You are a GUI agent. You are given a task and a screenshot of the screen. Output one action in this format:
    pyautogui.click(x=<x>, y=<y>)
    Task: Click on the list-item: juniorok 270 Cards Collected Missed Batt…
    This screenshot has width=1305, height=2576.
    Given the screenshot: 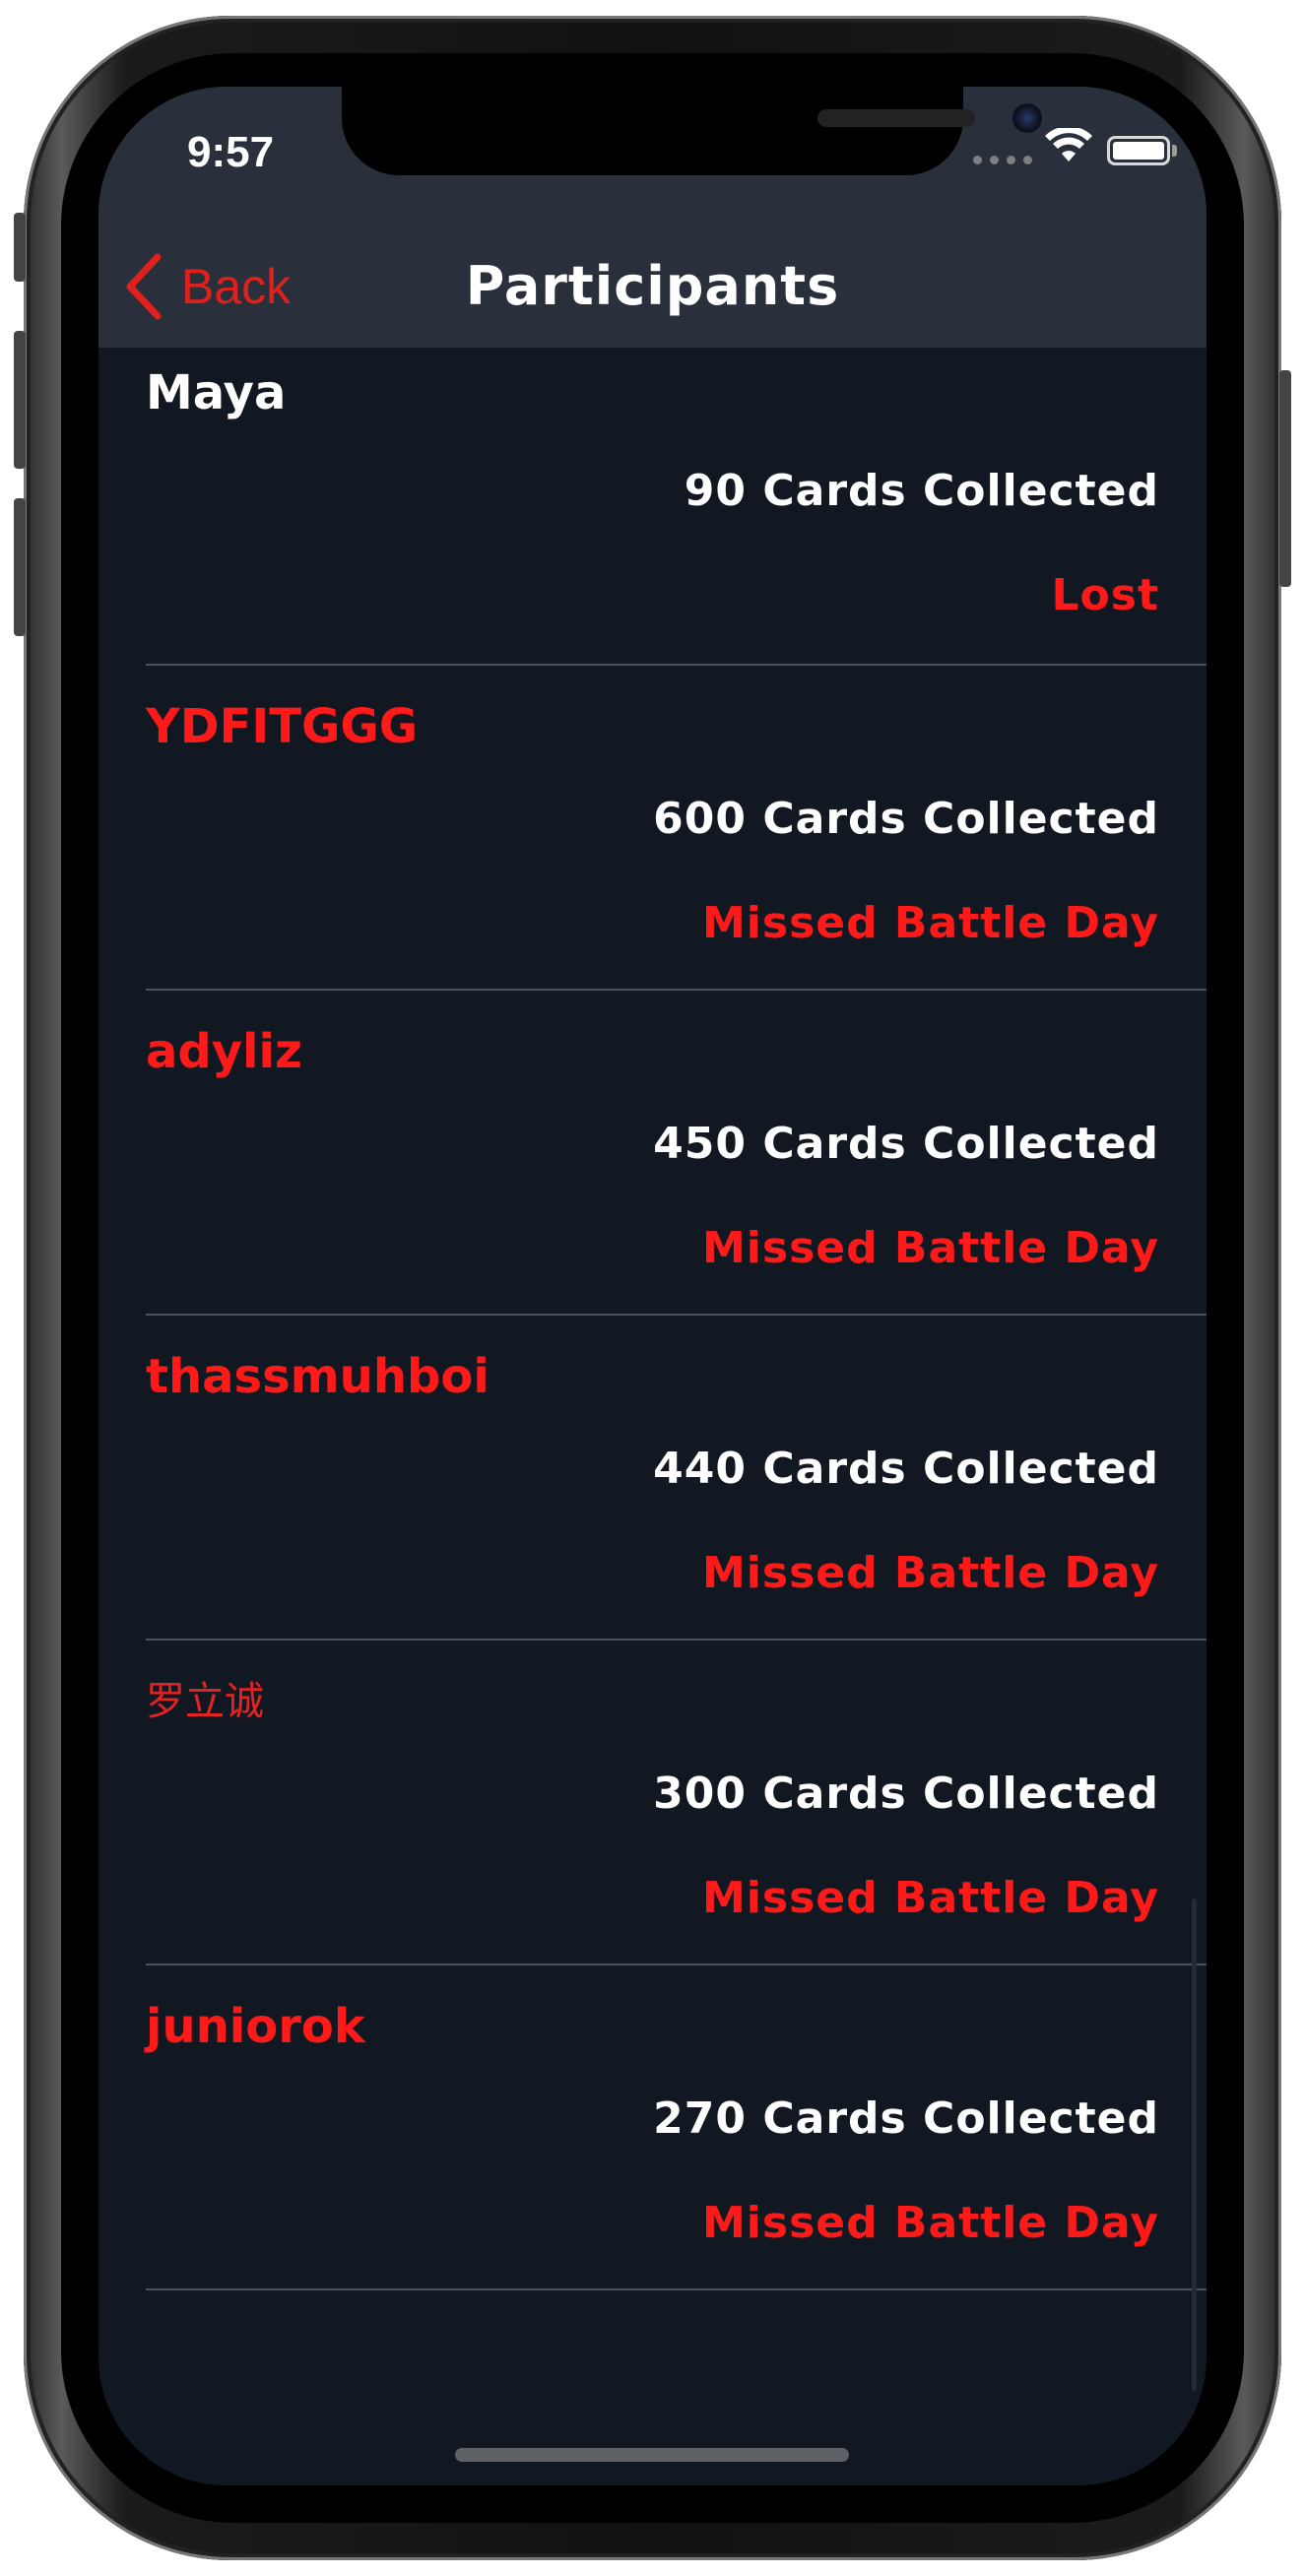 What is the action you would take?
    pyautogui.click(x=676, y=2127)
    